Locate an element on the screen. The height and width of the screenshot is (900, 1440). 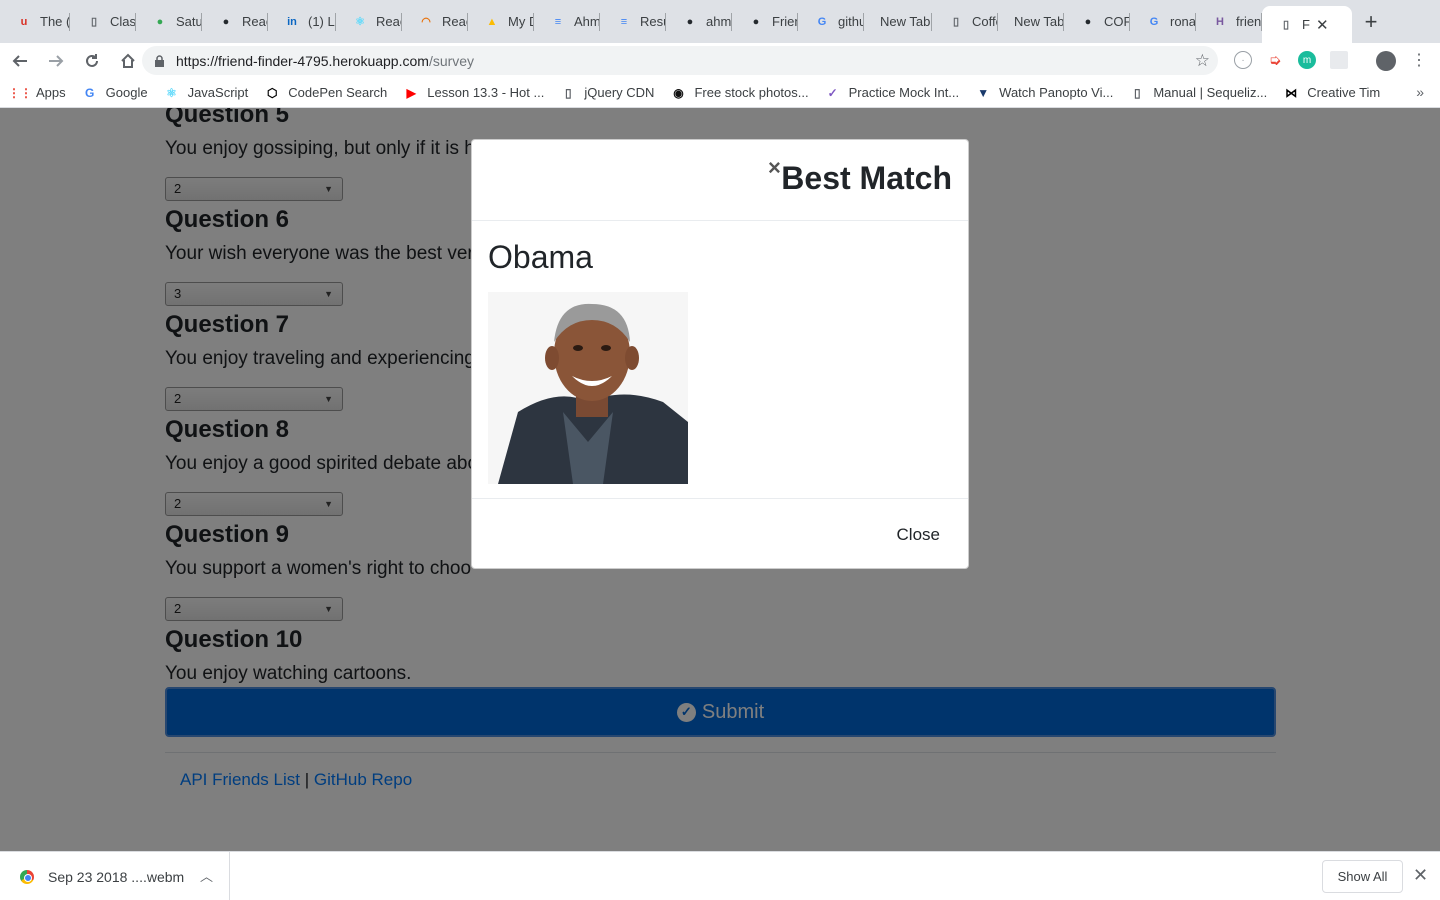
new-tab-button: + is located at coordinates (1371, 21).